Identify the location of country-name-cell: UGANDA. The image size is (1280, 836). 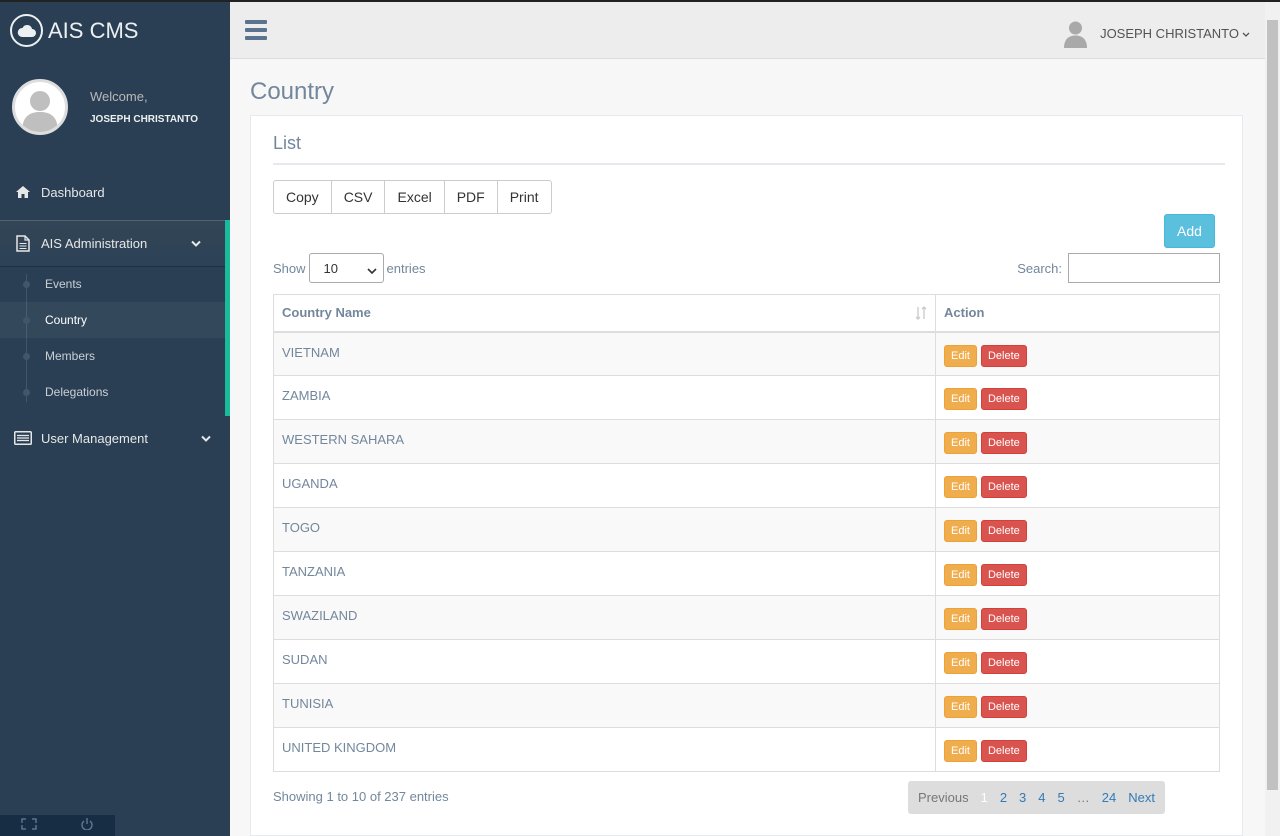
(604, 485).